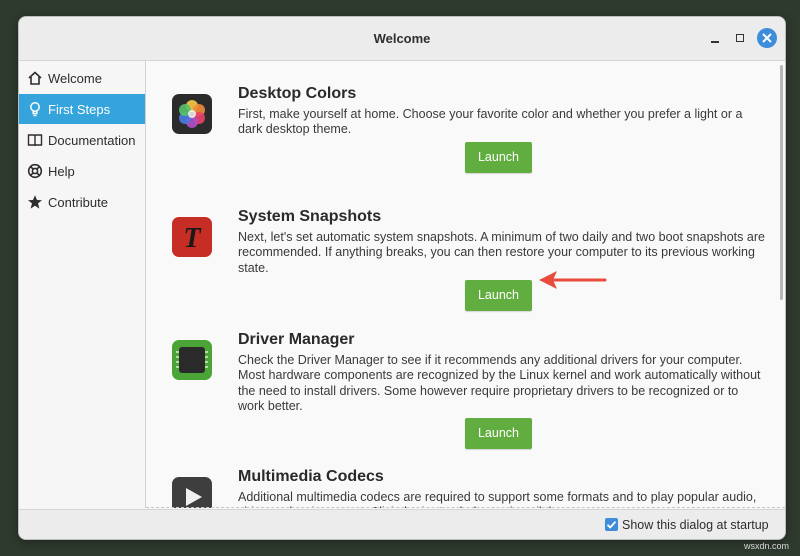  I want to click on minimize-button, so click(715, 38).